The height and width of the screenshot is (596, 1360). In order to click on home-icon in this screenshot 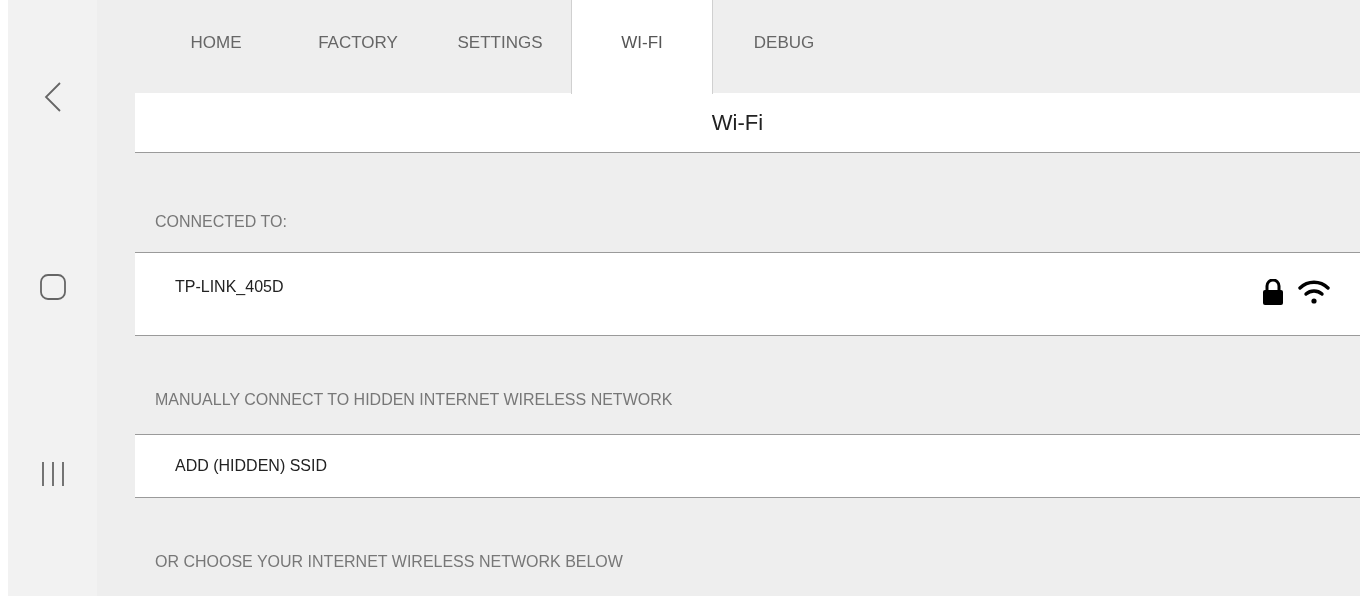, I will do `click(52, 287)`.